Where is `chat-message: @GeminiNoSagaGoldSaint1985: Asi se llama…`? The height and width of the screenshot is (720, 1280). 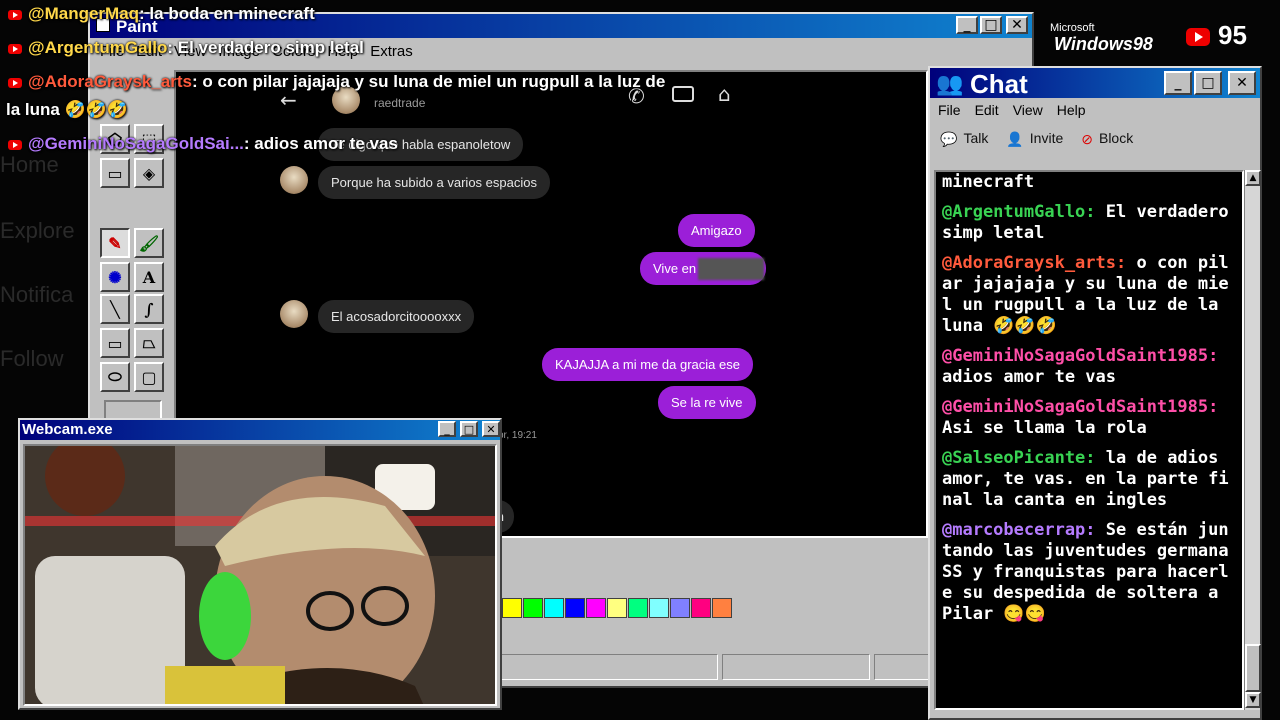
chat-message: @GeminiNoSagaGoldSaint1985: Asi se llama… is located at coordinates (1090, 418).